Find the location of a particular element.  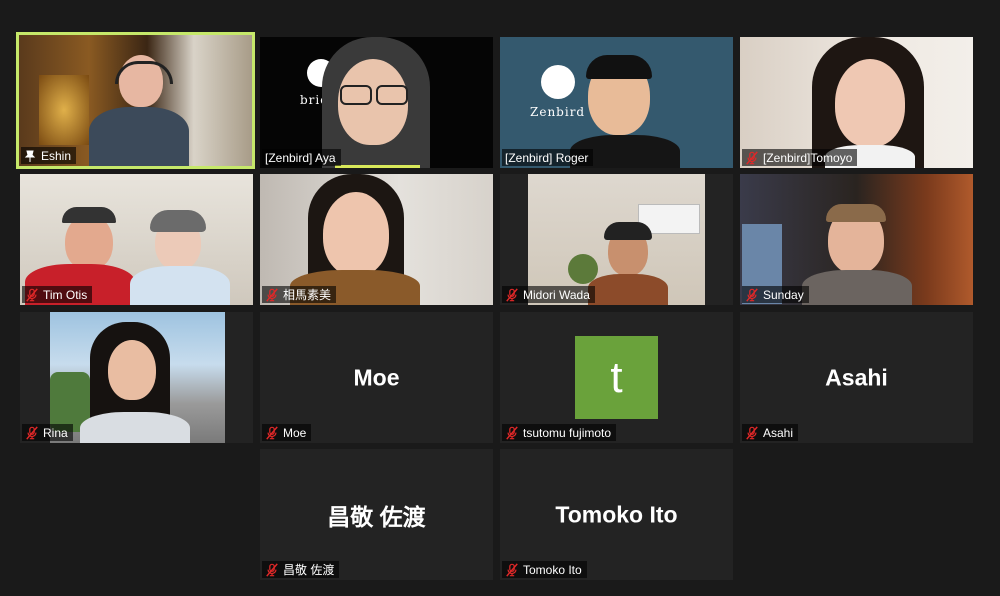

name-tag: 相馬素美 is located at coordinates (299, 294).